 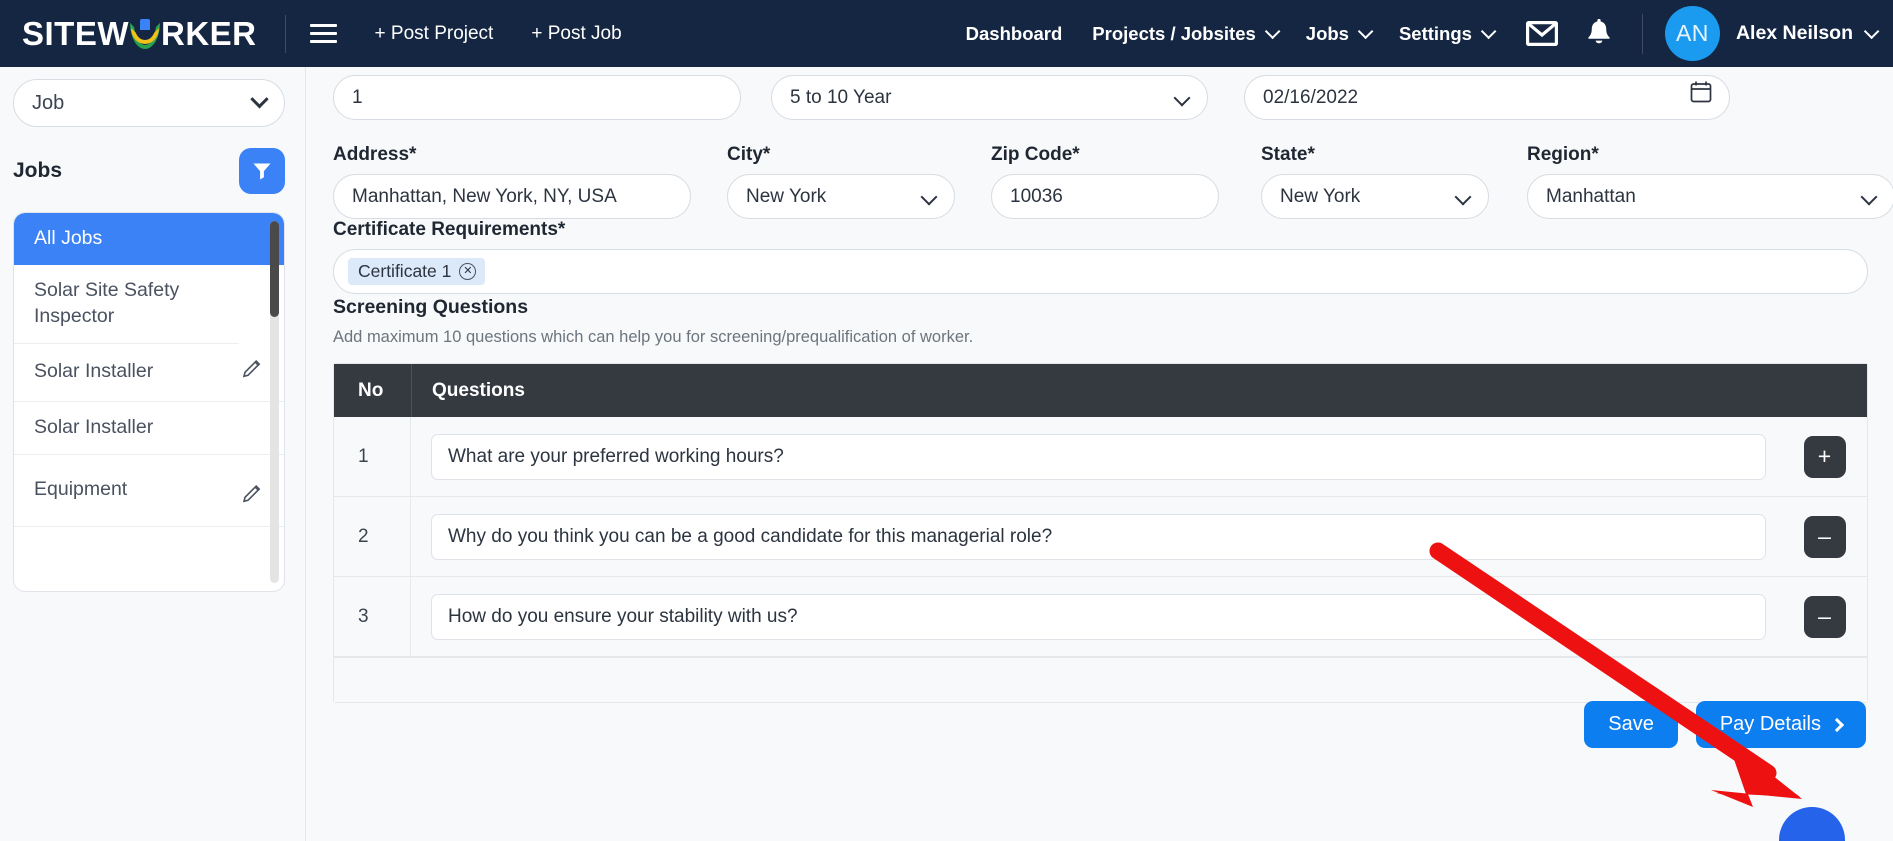 I want to click on sidebar-jobs-header: Jobs, so click(x=149, y=171).